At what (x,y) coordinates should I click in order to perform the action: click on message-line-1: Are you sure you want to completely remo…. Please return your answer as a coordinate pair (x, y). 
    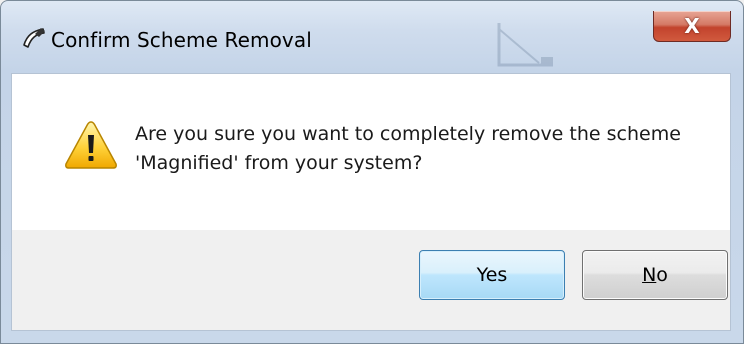
    Looking at the image, I should click on (408, 134).